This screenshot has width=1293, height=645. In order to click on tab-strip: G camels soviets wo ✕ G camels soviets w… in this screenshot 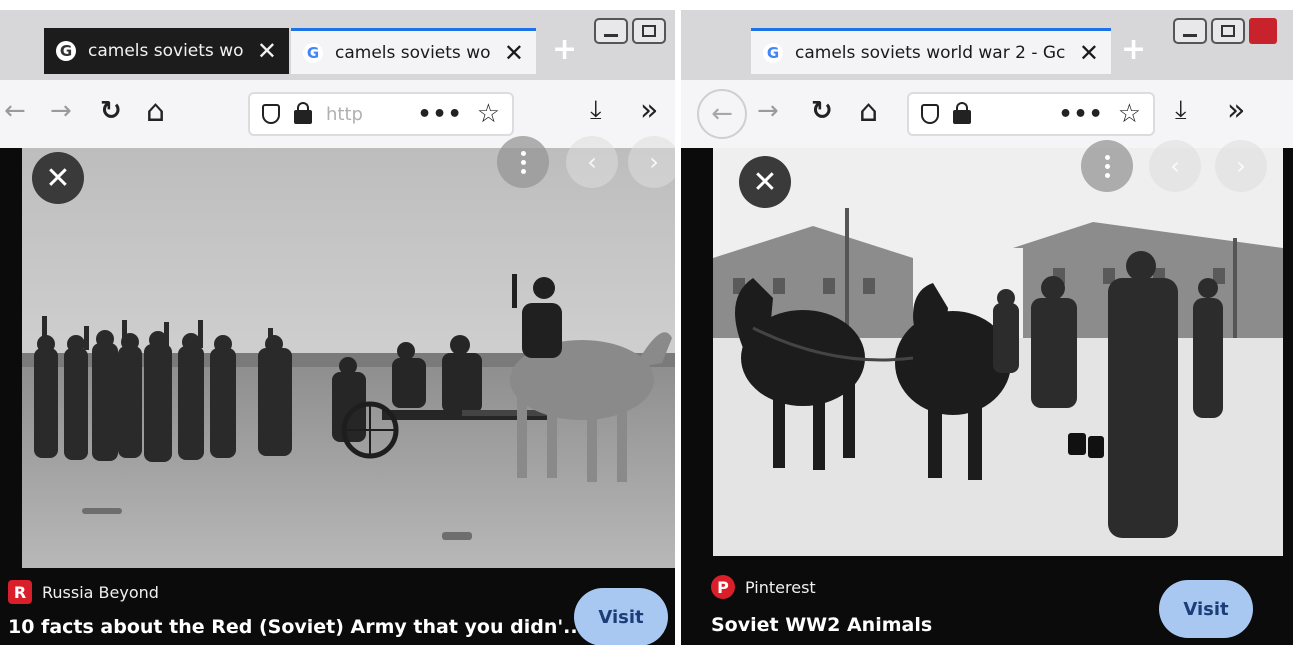, I will do `click(337, 45)`.